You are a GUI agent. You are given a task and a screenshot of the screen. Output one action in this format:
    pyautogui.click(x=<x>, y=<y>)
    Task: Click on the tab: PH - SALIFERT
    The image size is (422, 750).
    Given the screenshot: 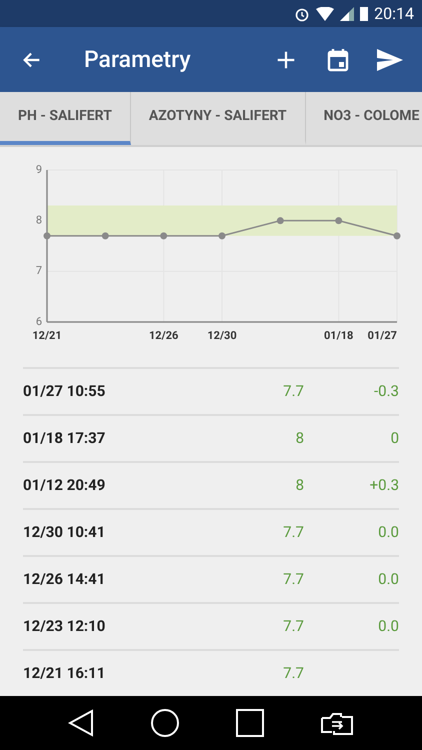 What is the action you would take?
    pyautogui.click(x=65, y=118)
    